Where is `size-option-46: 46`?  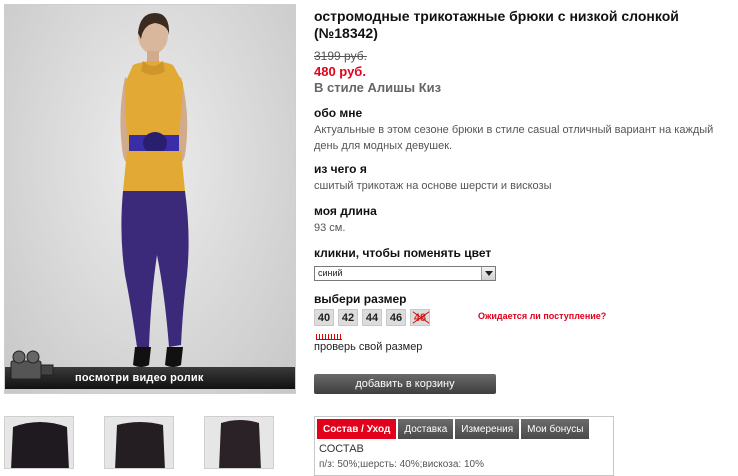 size-option-46: 46 is located at coordinates (396, 317).